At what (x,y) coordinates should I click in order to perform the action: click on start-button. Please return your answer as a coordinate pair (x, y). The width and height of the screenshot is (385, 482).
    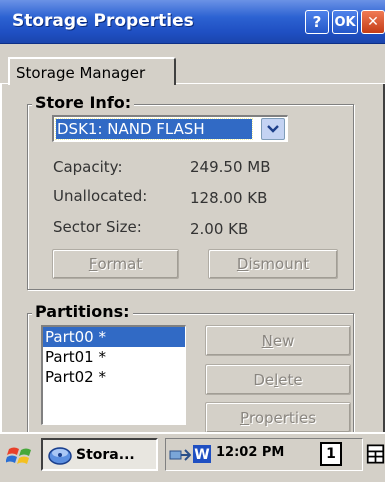
    Looking at the image, I should click on (20, 456).